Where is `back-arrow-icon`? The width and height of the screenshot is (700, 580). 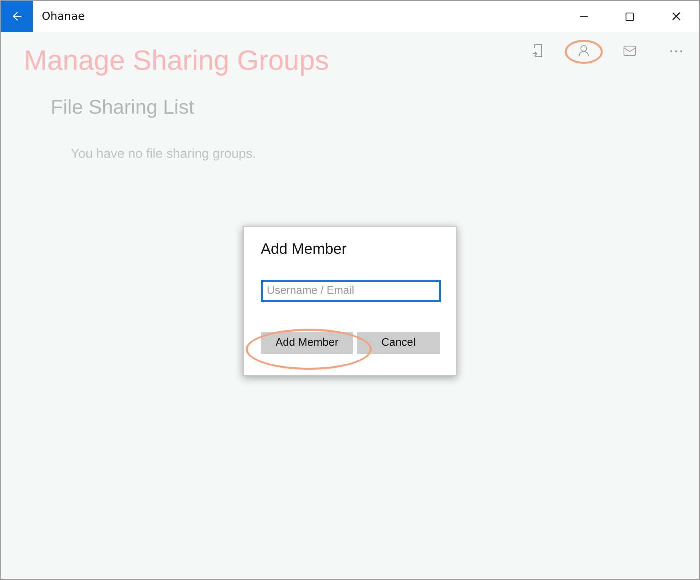
back-arrow-icon is located at coordinates (17, 16).